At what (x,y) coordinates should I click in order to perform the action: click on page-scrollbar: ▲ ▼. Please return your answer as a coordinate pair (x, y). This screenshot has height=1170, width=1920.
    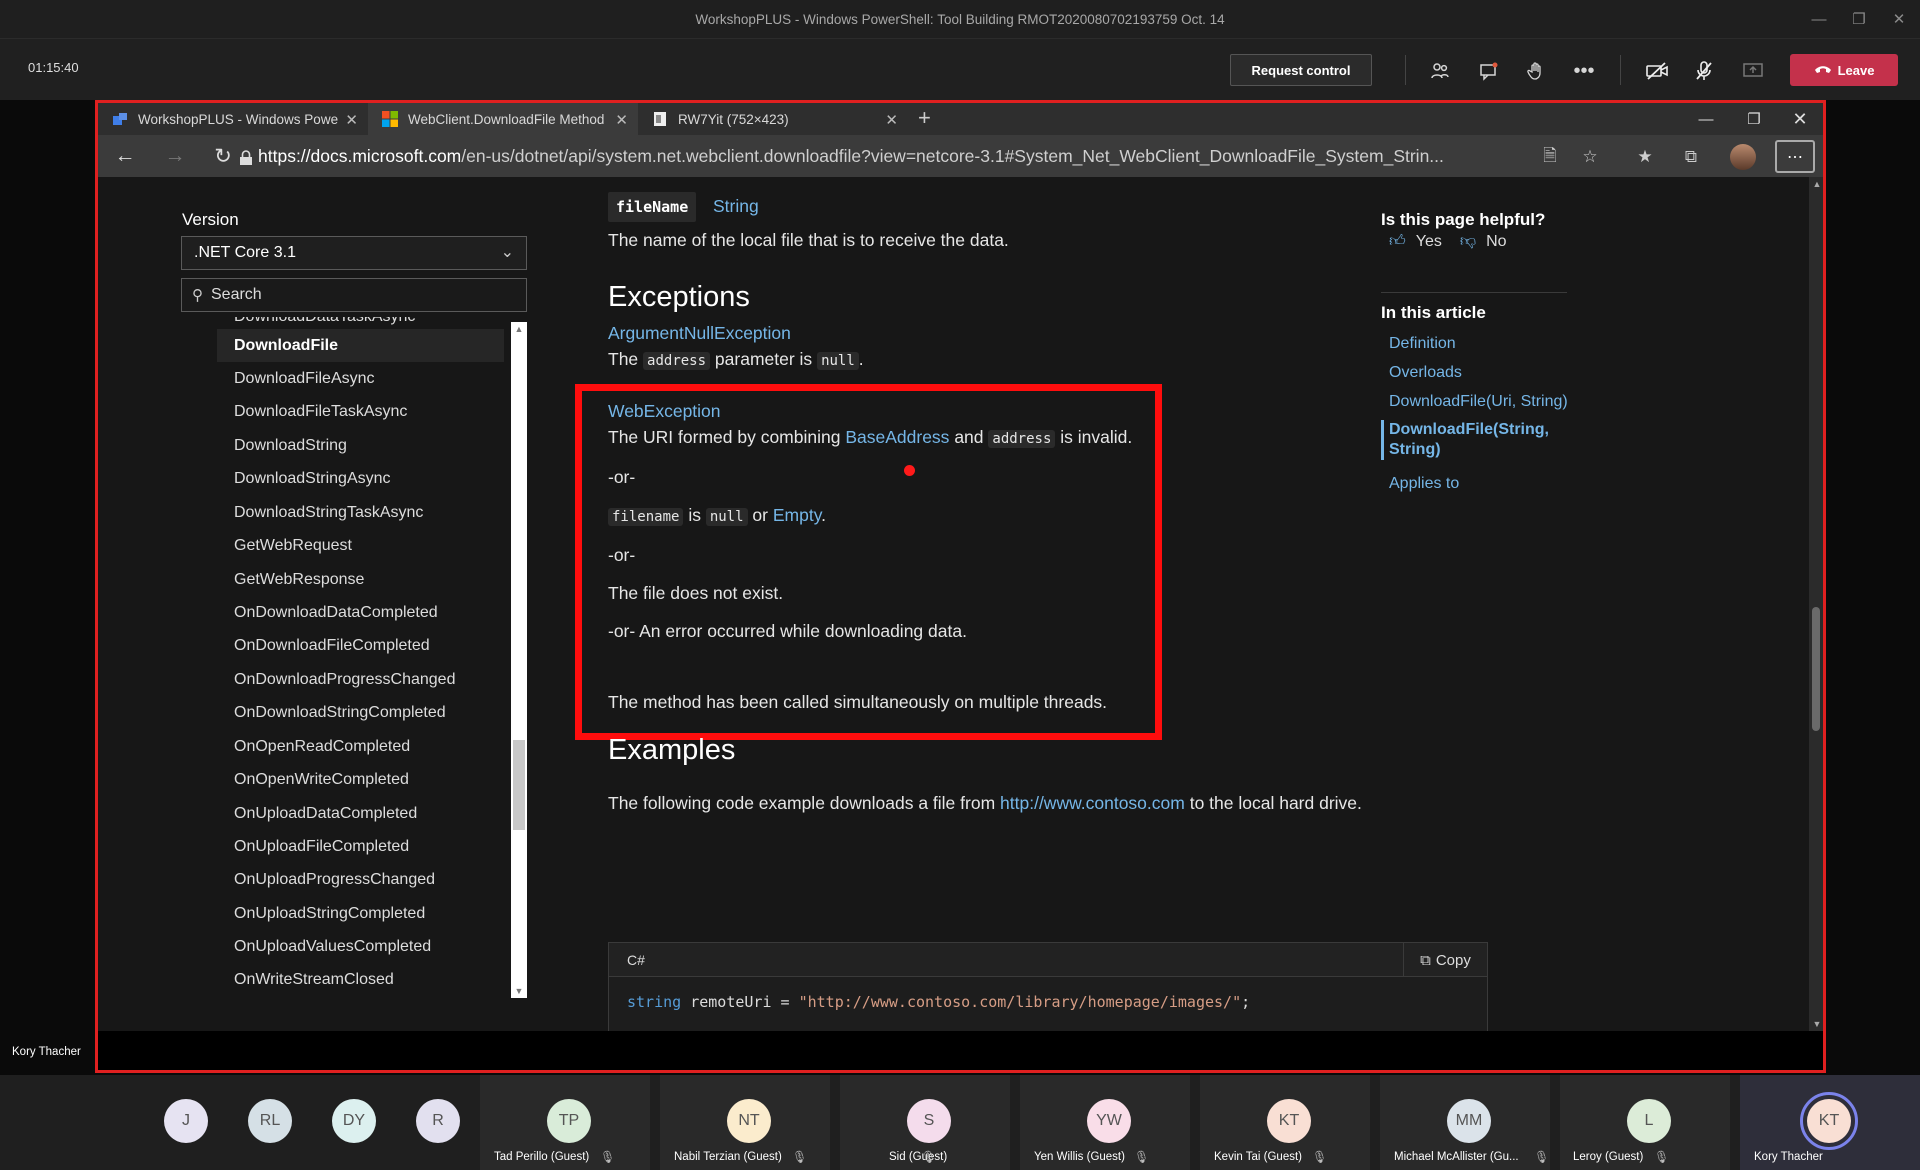
    Looking at the image, I should click on (1816, 604).